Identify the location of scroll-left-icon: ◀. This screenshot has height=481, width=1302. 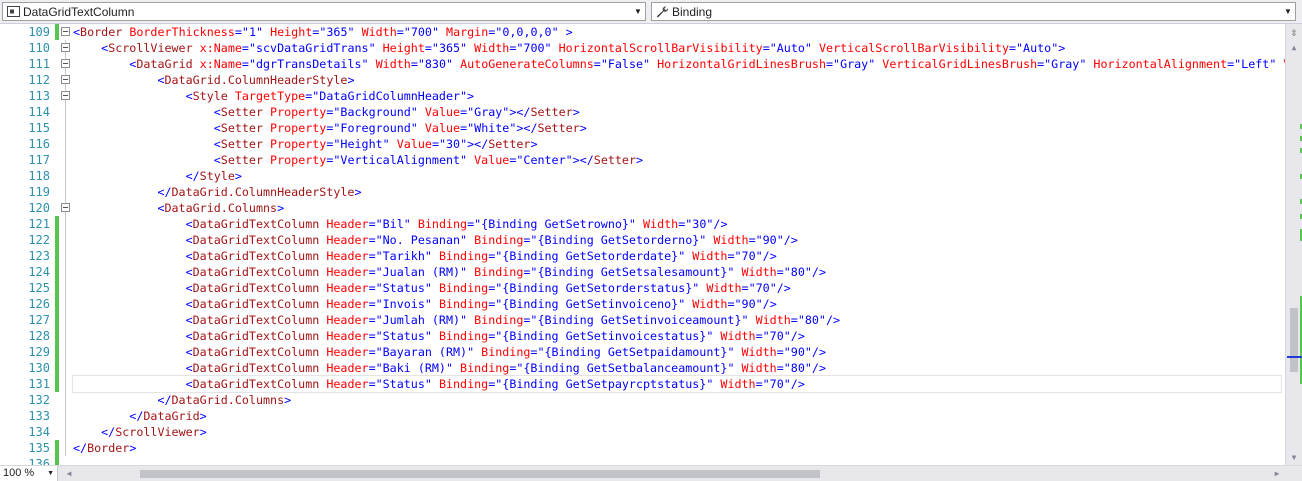
(69, 473).